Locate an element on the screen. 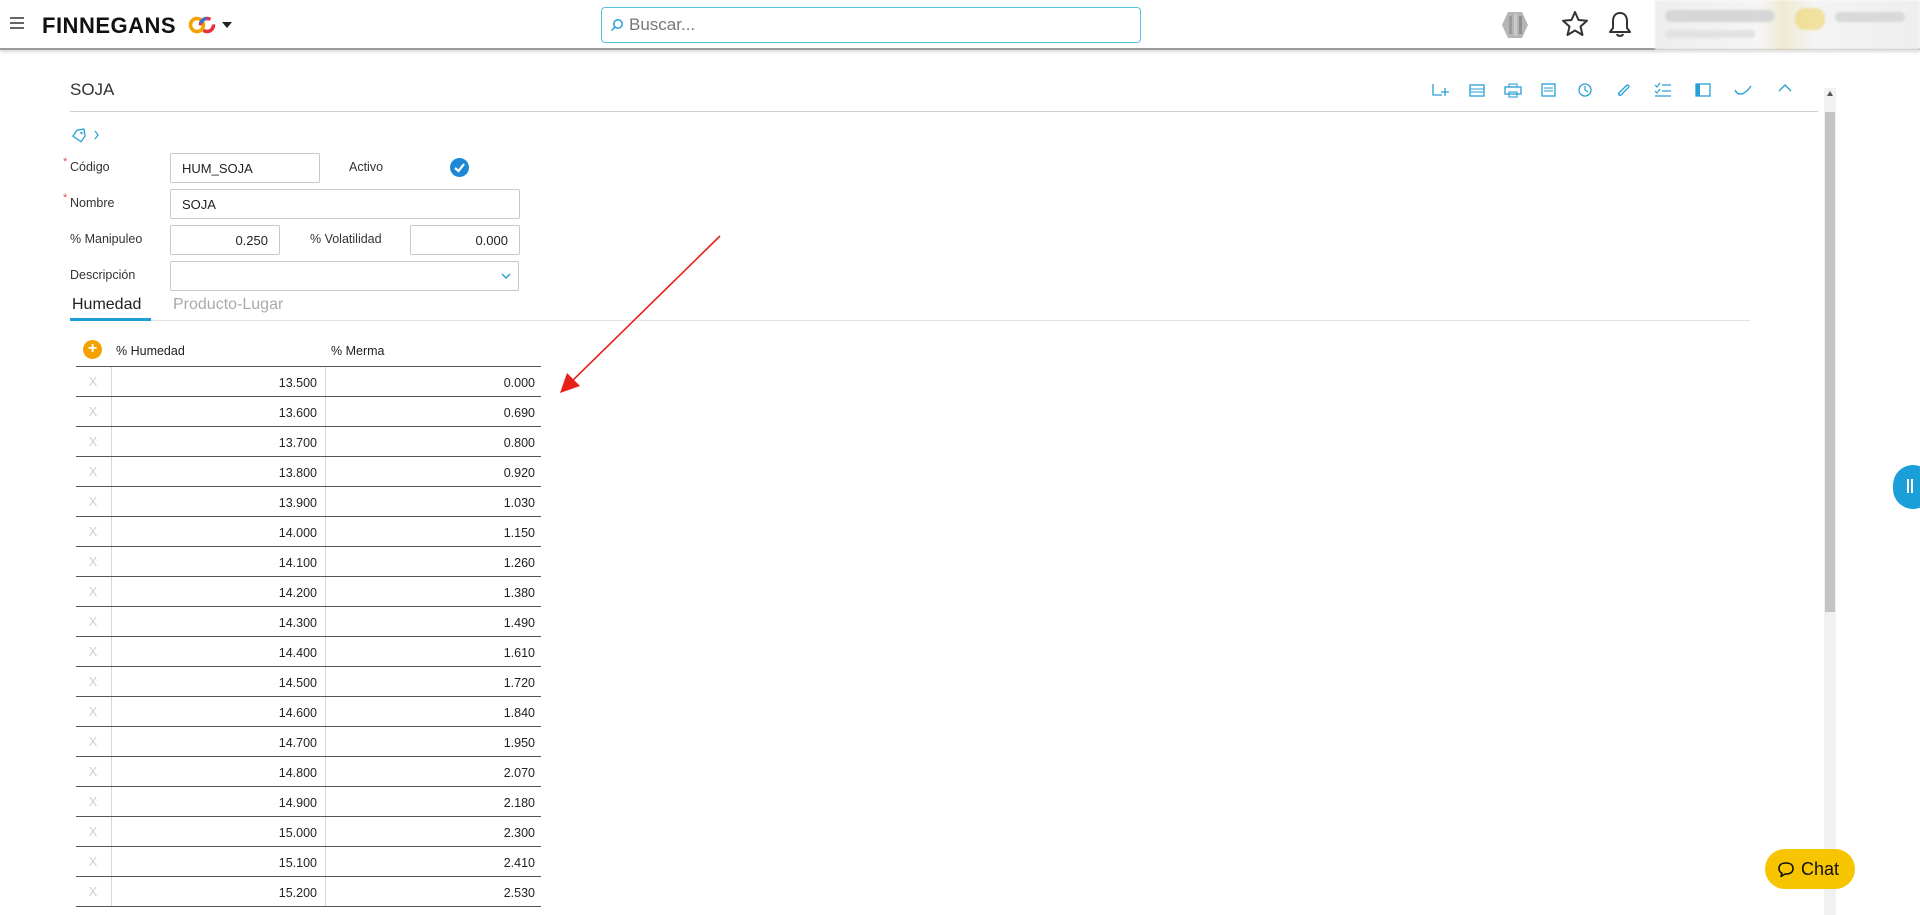 This screenshot has width=1920, height=915. table-row: X 15.100 2.410 is located at coordinates (308, 862).